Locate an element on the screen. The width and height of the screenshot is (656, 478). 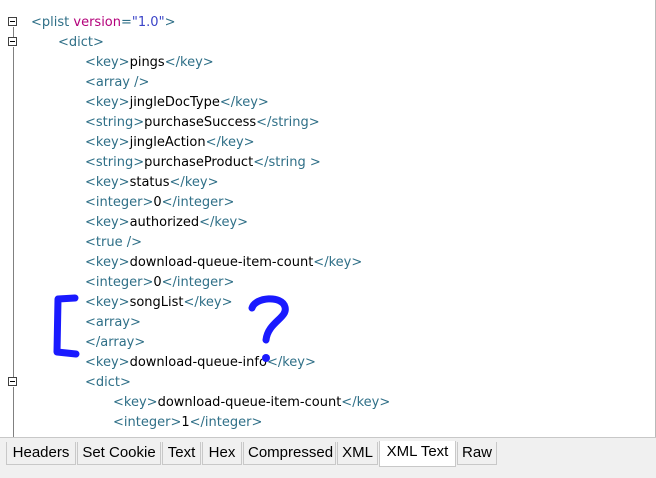
tab-headers: Headers is located at coordinates (41, 453).